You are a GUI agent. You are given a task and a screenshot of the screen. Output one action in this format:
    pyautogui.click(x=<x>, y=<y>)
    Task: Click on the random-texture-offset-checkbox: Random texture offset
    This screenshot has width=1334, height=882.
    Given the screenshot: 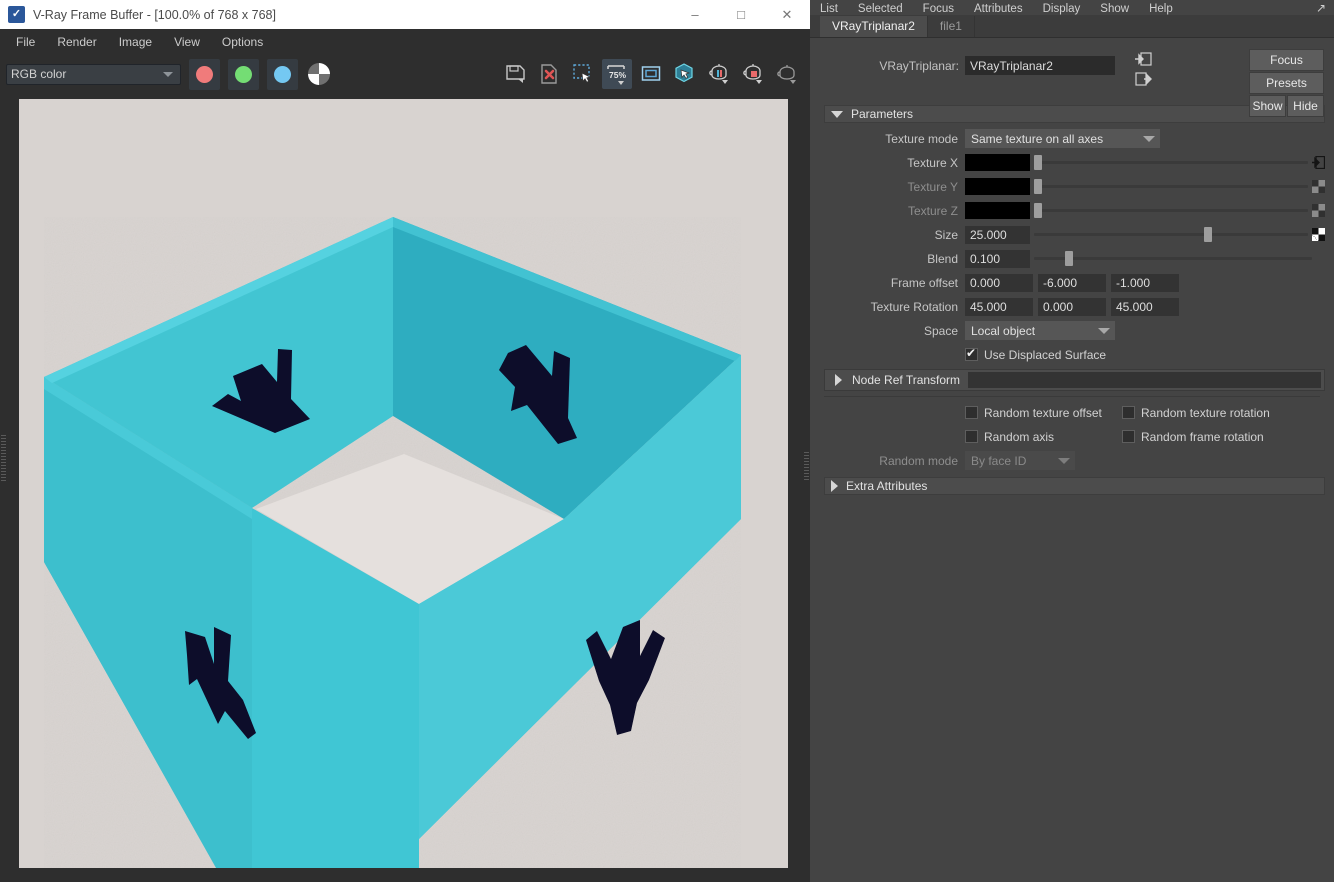 What is the action you would take?
    pyautogui.click(x=1043, y=412)
    